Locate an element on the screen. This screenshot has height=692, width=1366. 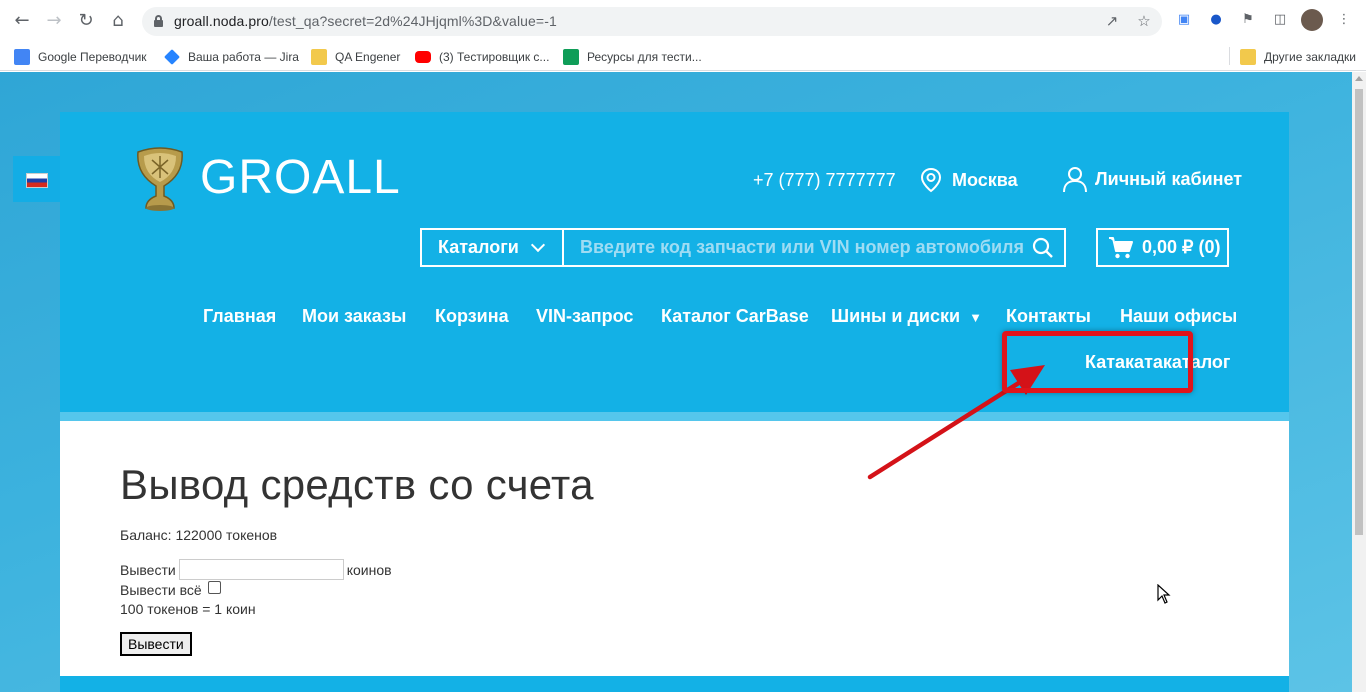
star-icon: ☆ is located at coordinates (1144, 21).